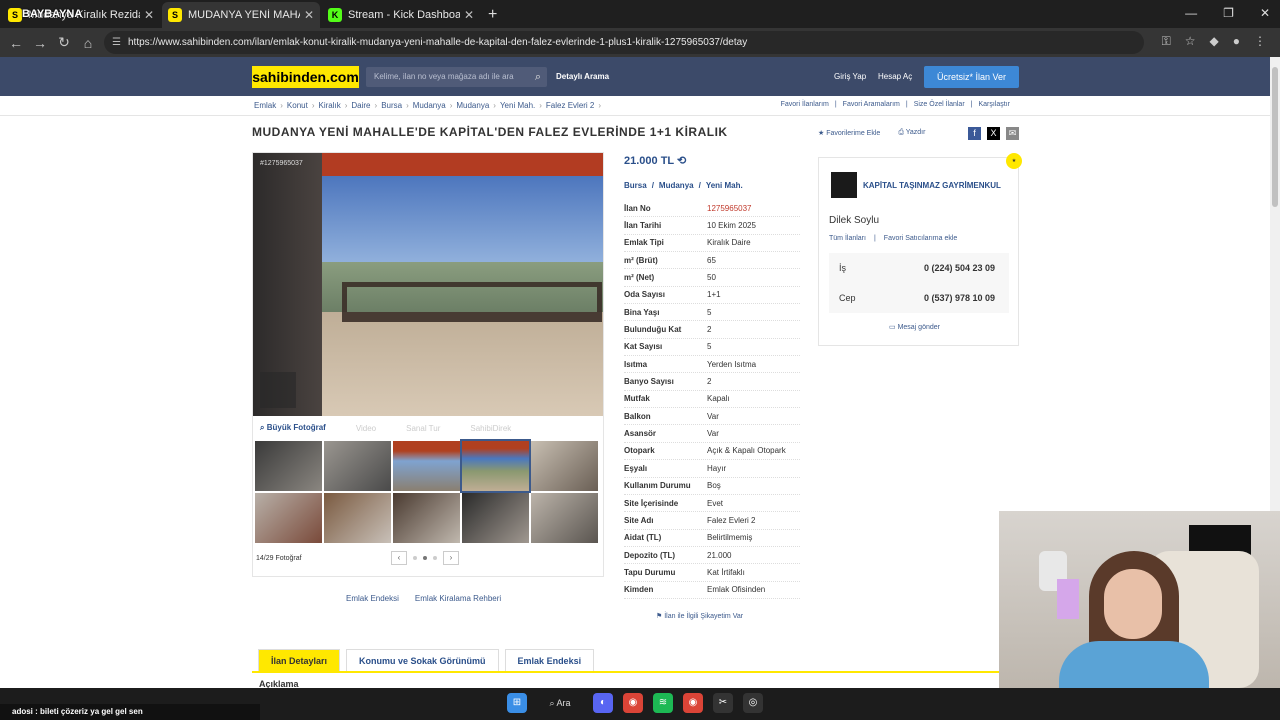  I want to click on spec-row: Asansör Var, so click(712, 434).